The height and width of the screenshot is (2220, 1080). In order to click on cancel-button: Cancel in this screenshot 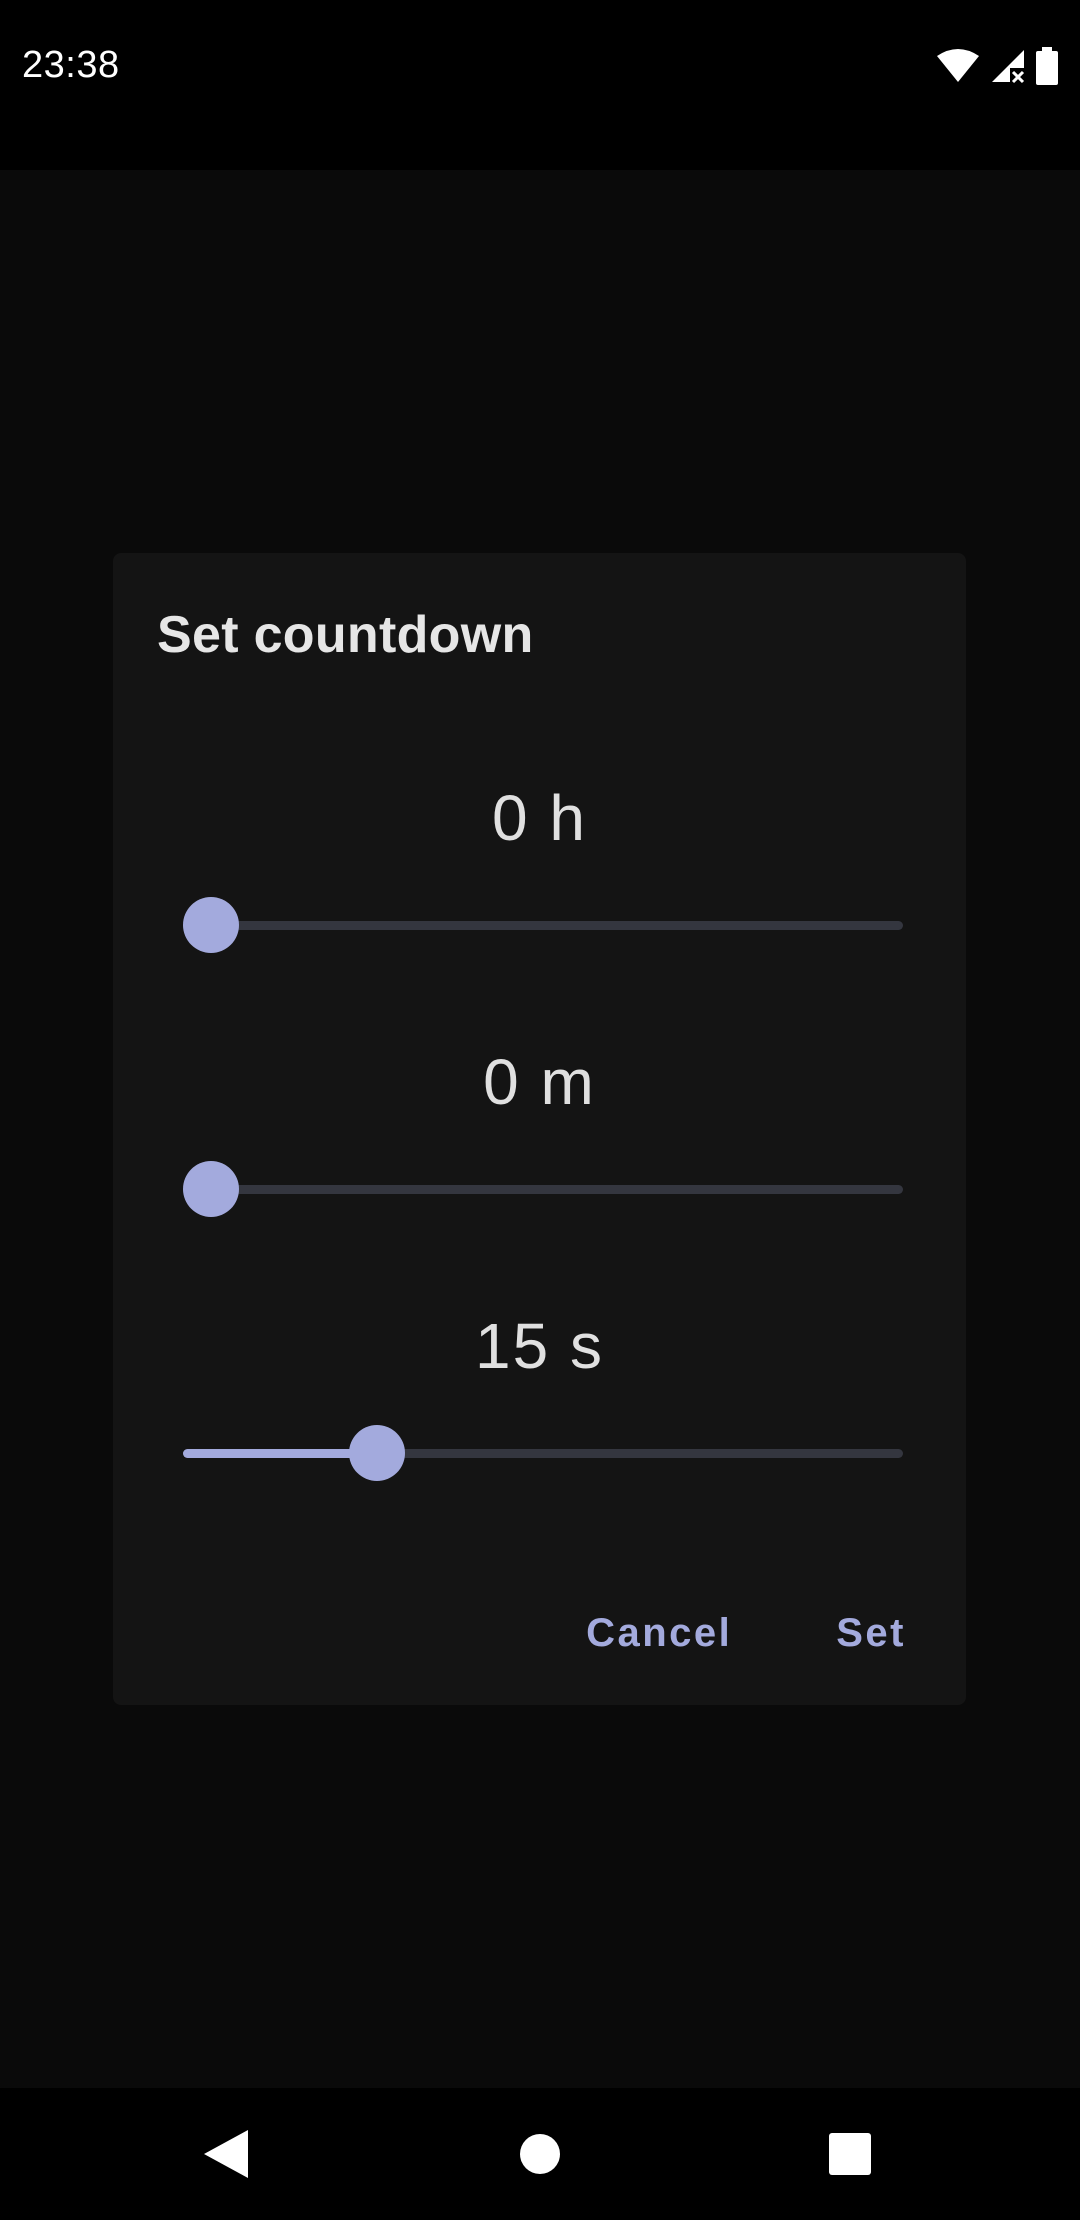, I will do `click(659, 1633)`.